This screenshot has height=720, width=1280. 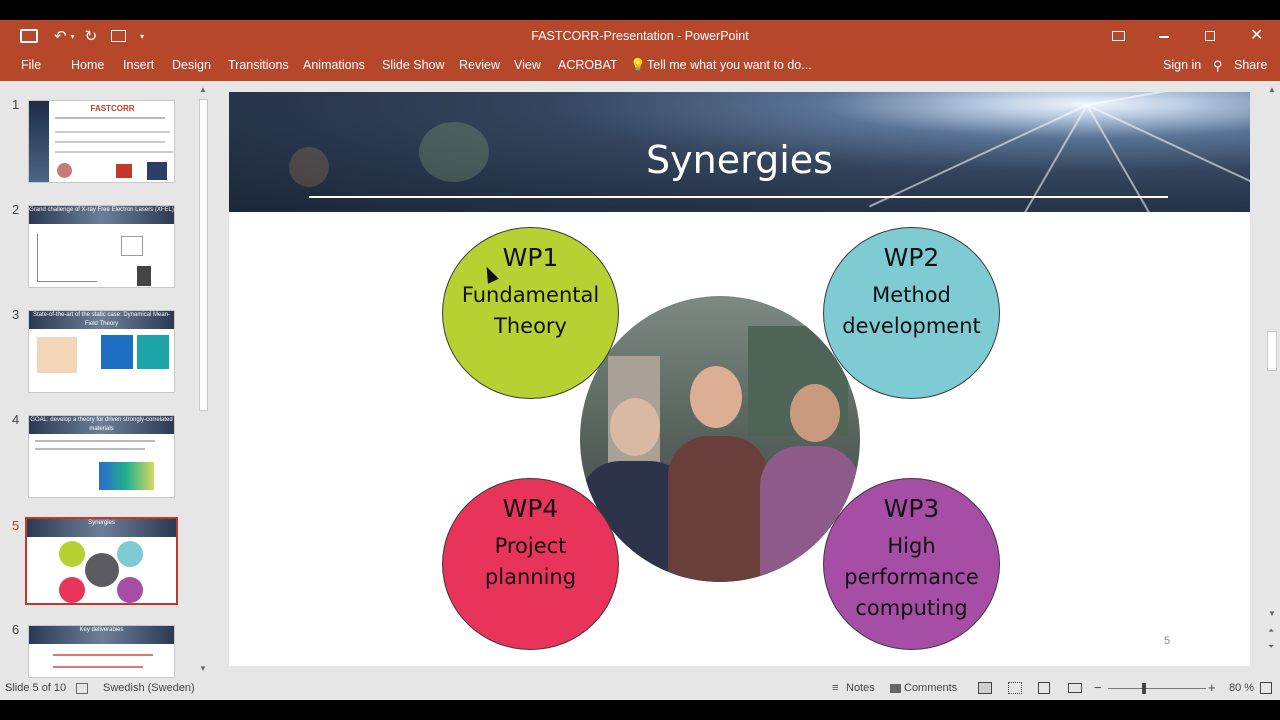 I want to click on wp2-line-1: Method, so click(x=911, y=295).